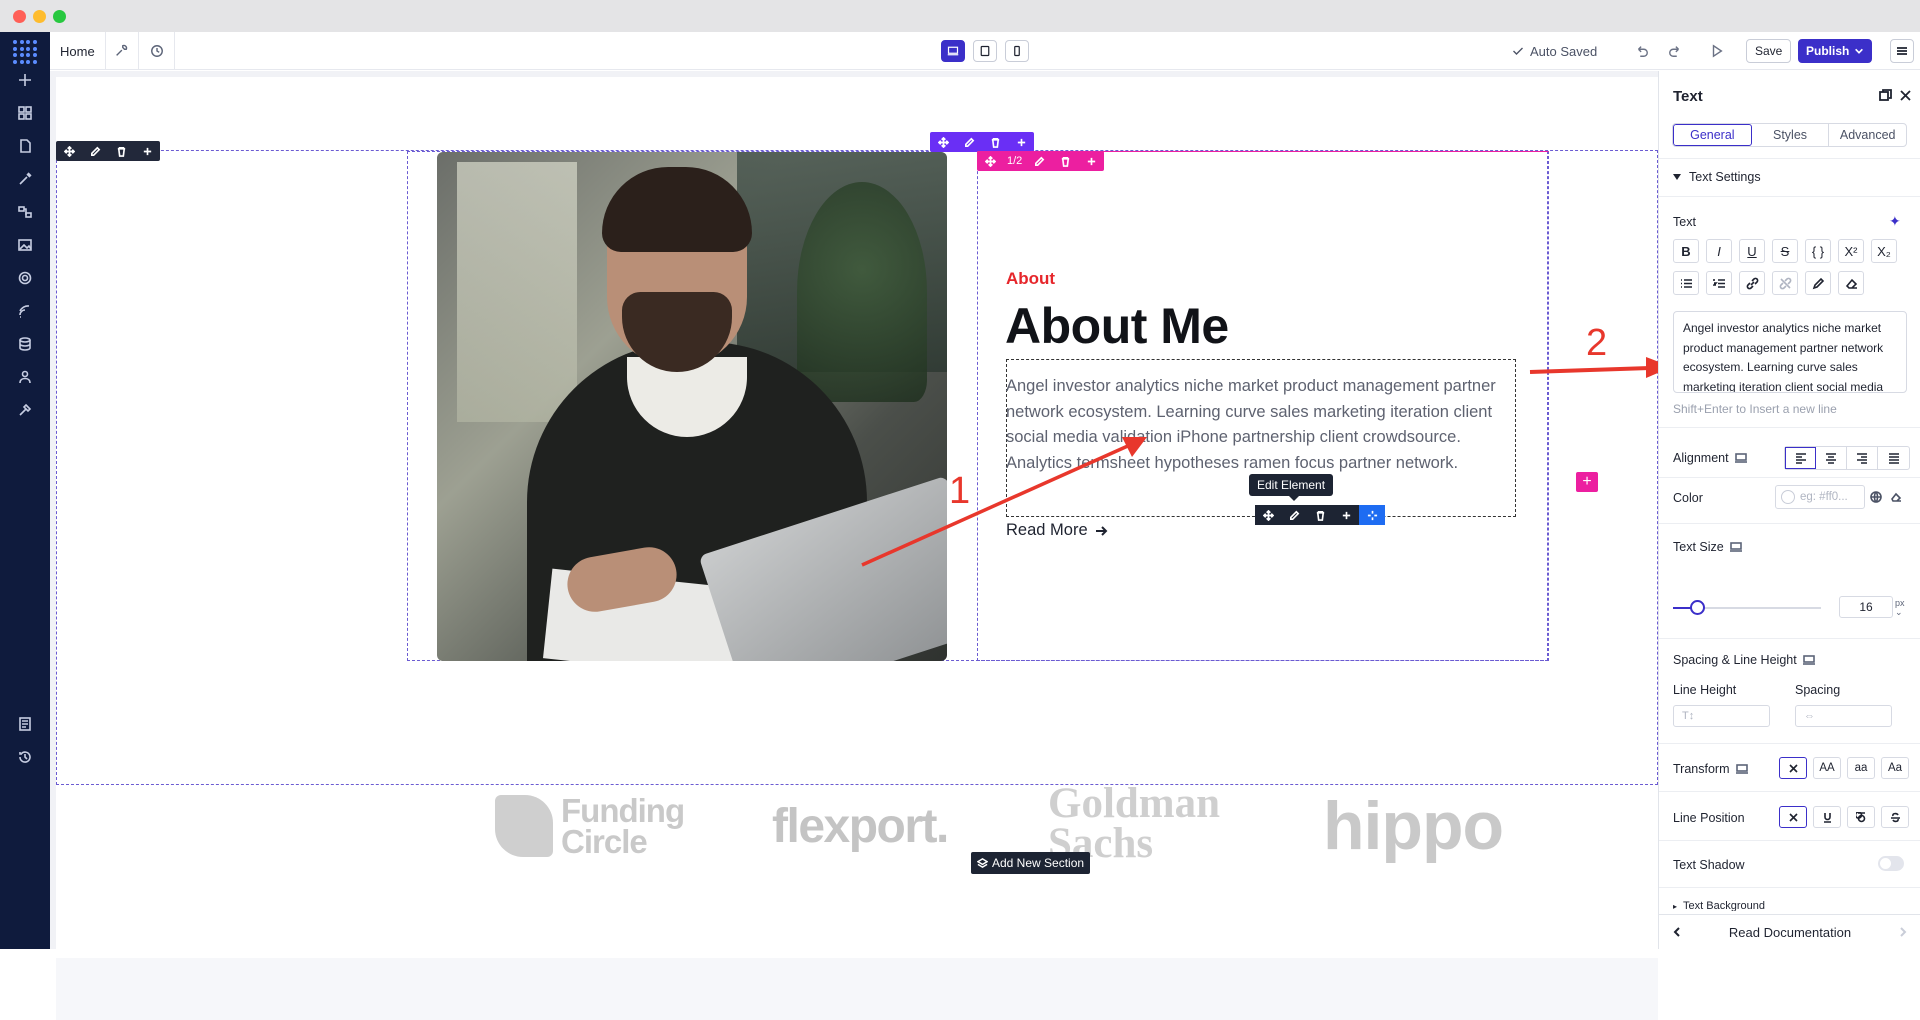 The width and height of the screenshot is (1920, 1020). Describe the element at coordinates (25, 344) in the screenshot. I see `database-icon` at that location.